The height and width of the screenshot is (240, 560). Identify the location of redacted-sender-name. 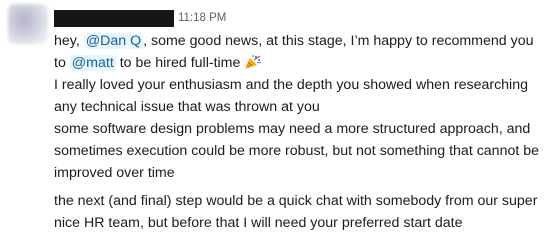
(114, 18).